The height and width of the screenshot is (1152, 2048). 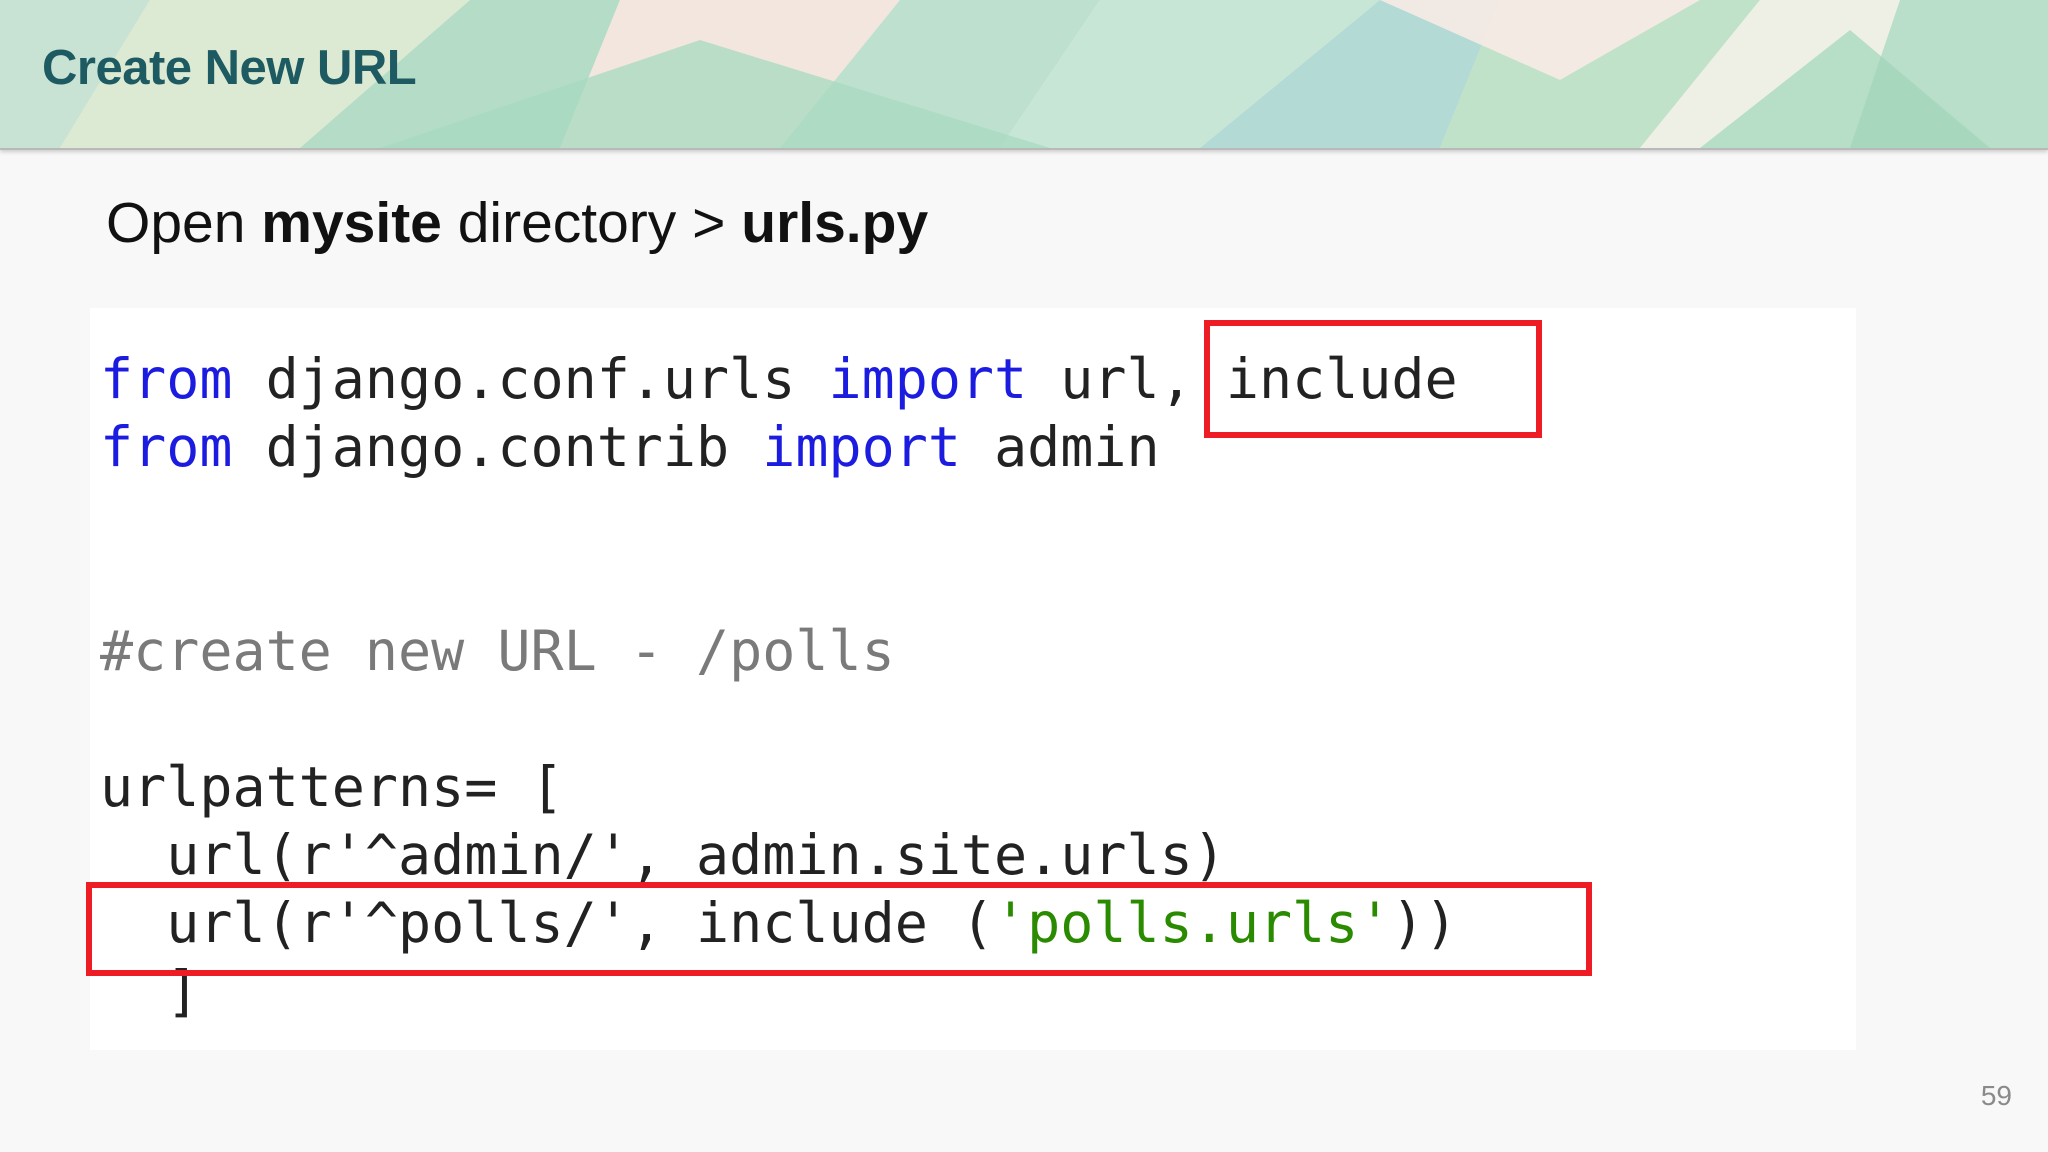 I want to click on code-imported-names: url,, so click(x=1126, y=379).